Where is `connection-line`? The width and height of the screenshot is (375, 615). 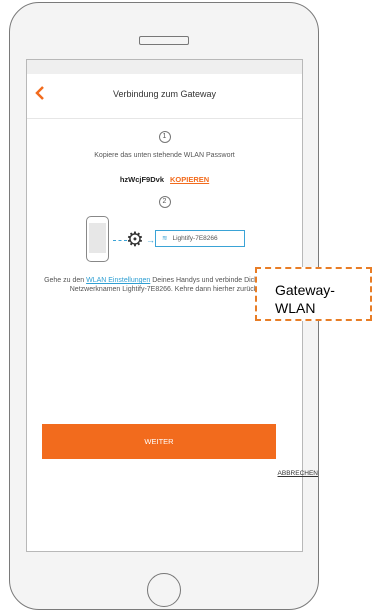 connection-line is located at coordinates (120, 240).